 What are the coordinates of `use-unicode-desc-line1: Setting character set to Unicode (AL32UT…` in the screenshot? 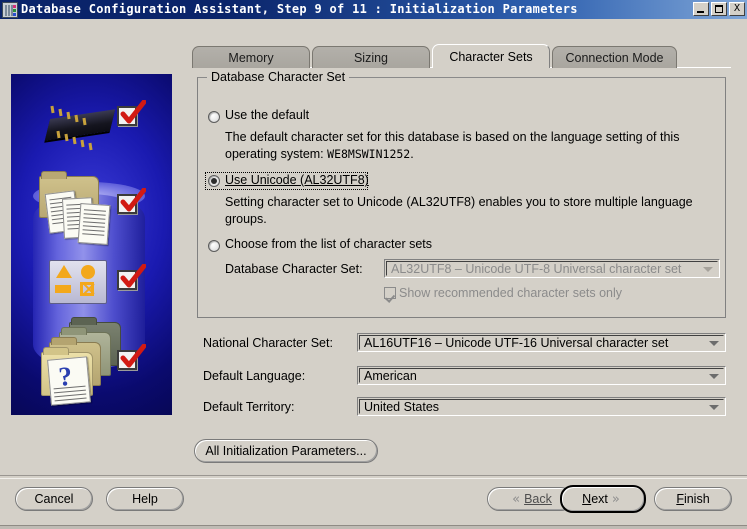 It's located at (459, 202).